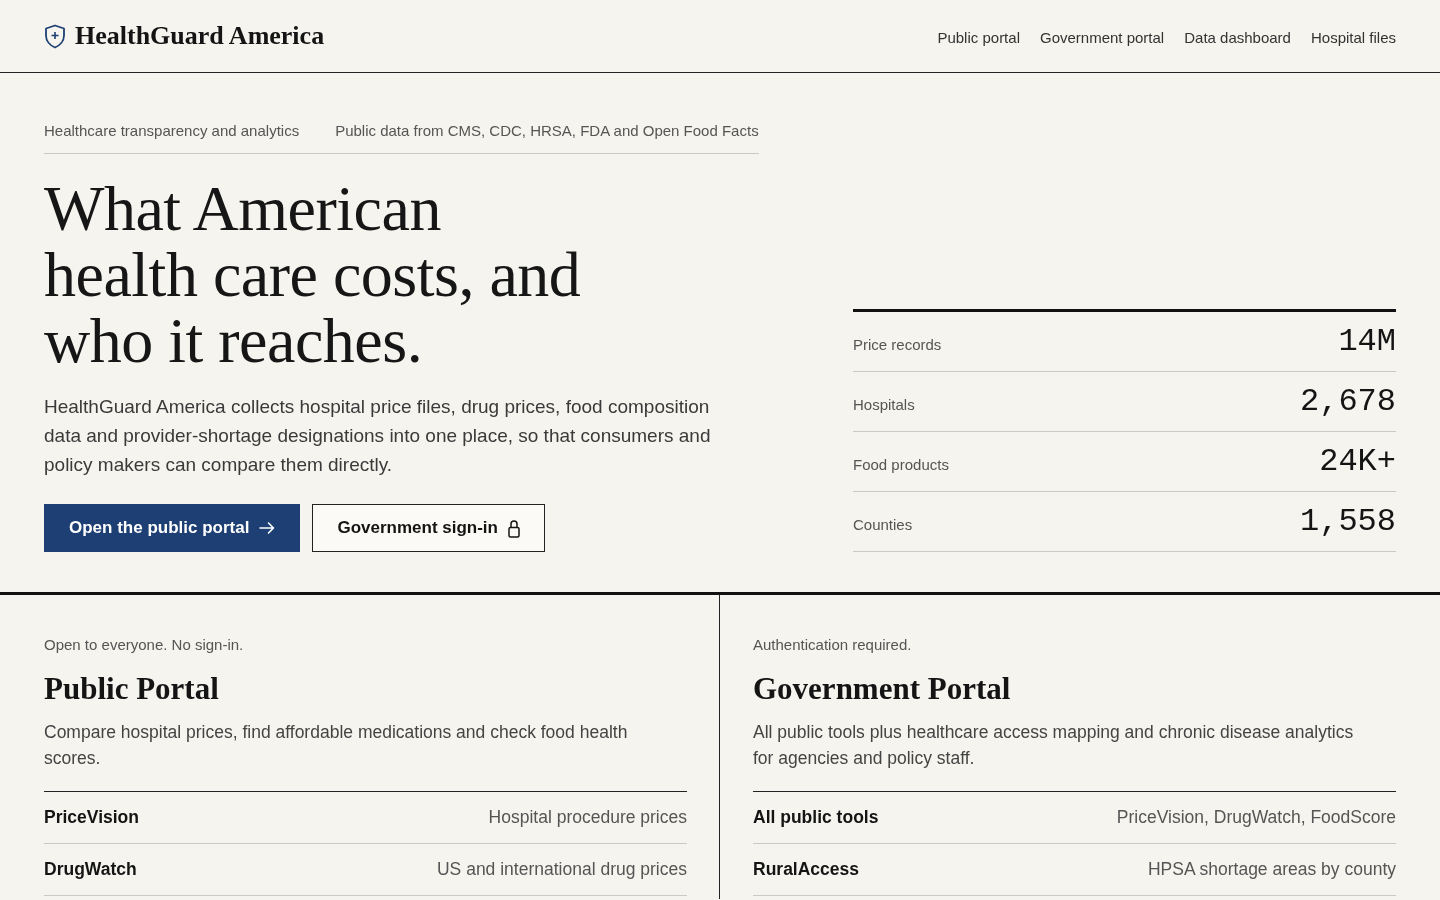  I want to click on nav-link: Data dashboard, so click(1237, 37).